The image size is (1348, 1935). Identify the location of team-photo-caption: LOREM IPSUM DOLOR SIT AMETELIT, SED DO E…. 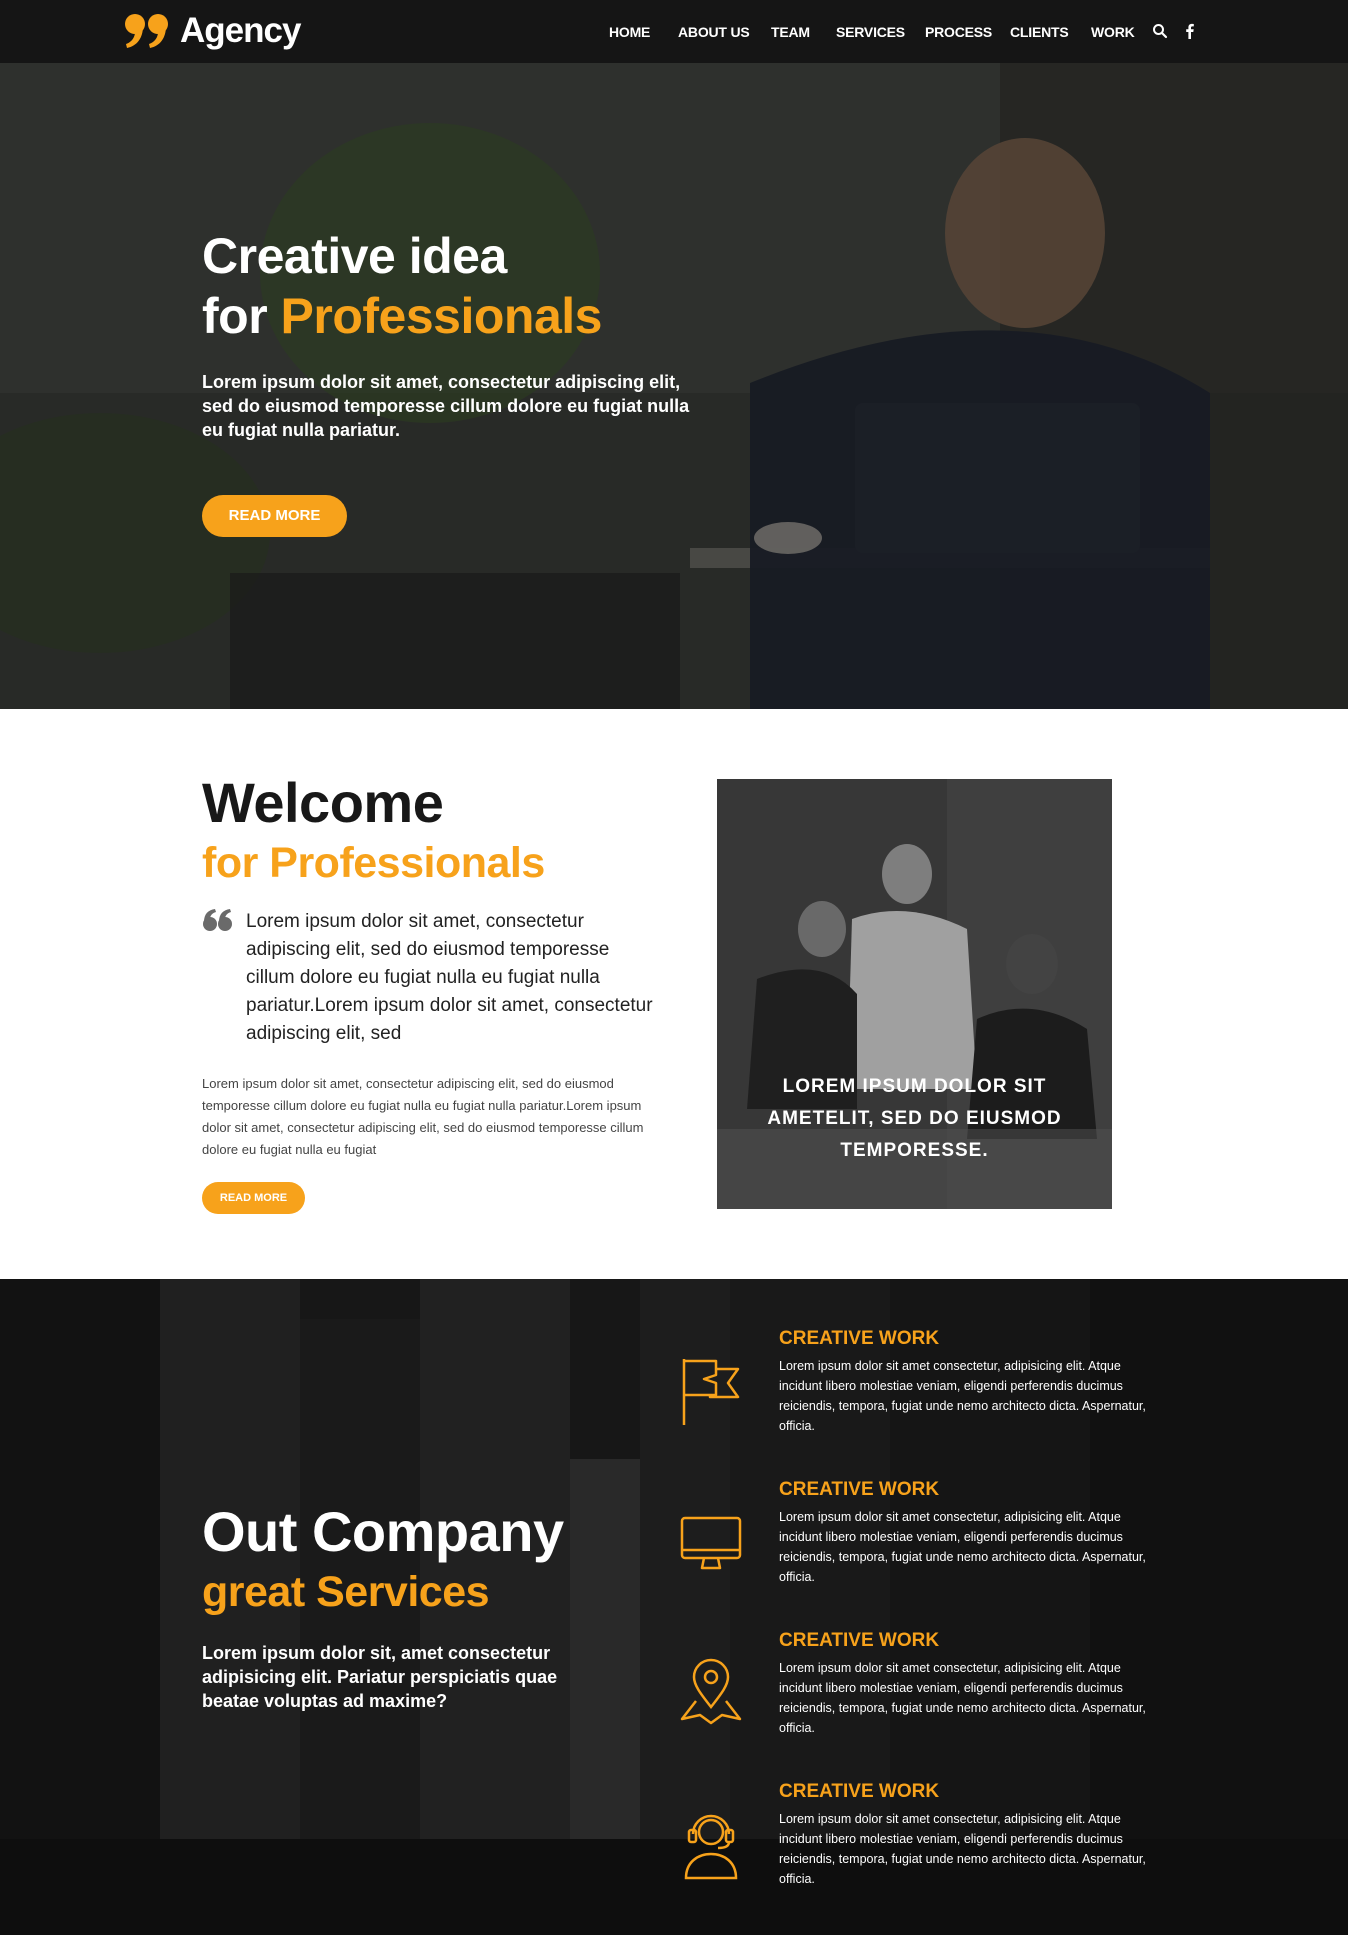
(914, 1118).